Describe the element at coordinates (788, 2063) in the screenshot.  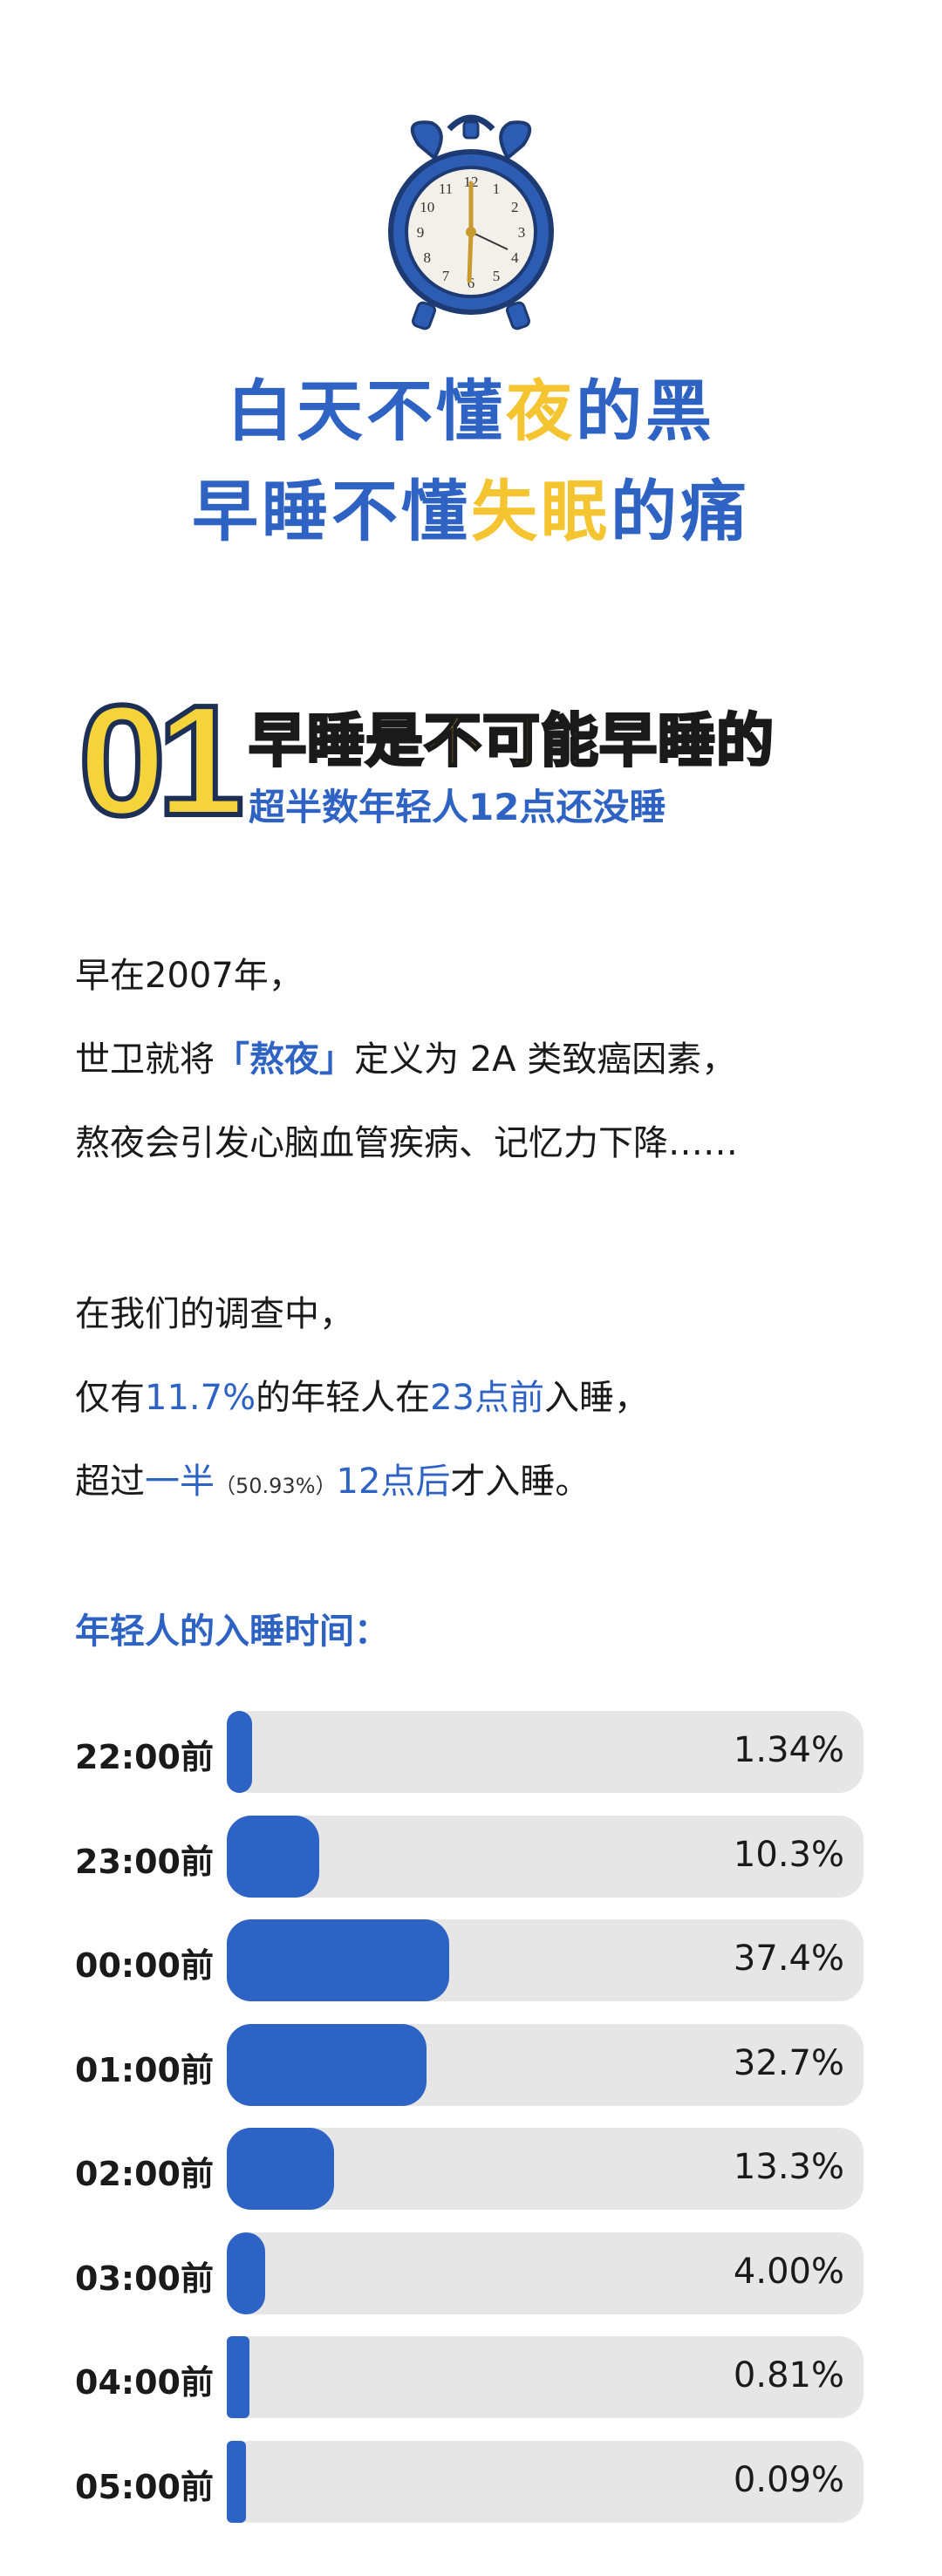
I see `value-label: 32.7%` at that location.